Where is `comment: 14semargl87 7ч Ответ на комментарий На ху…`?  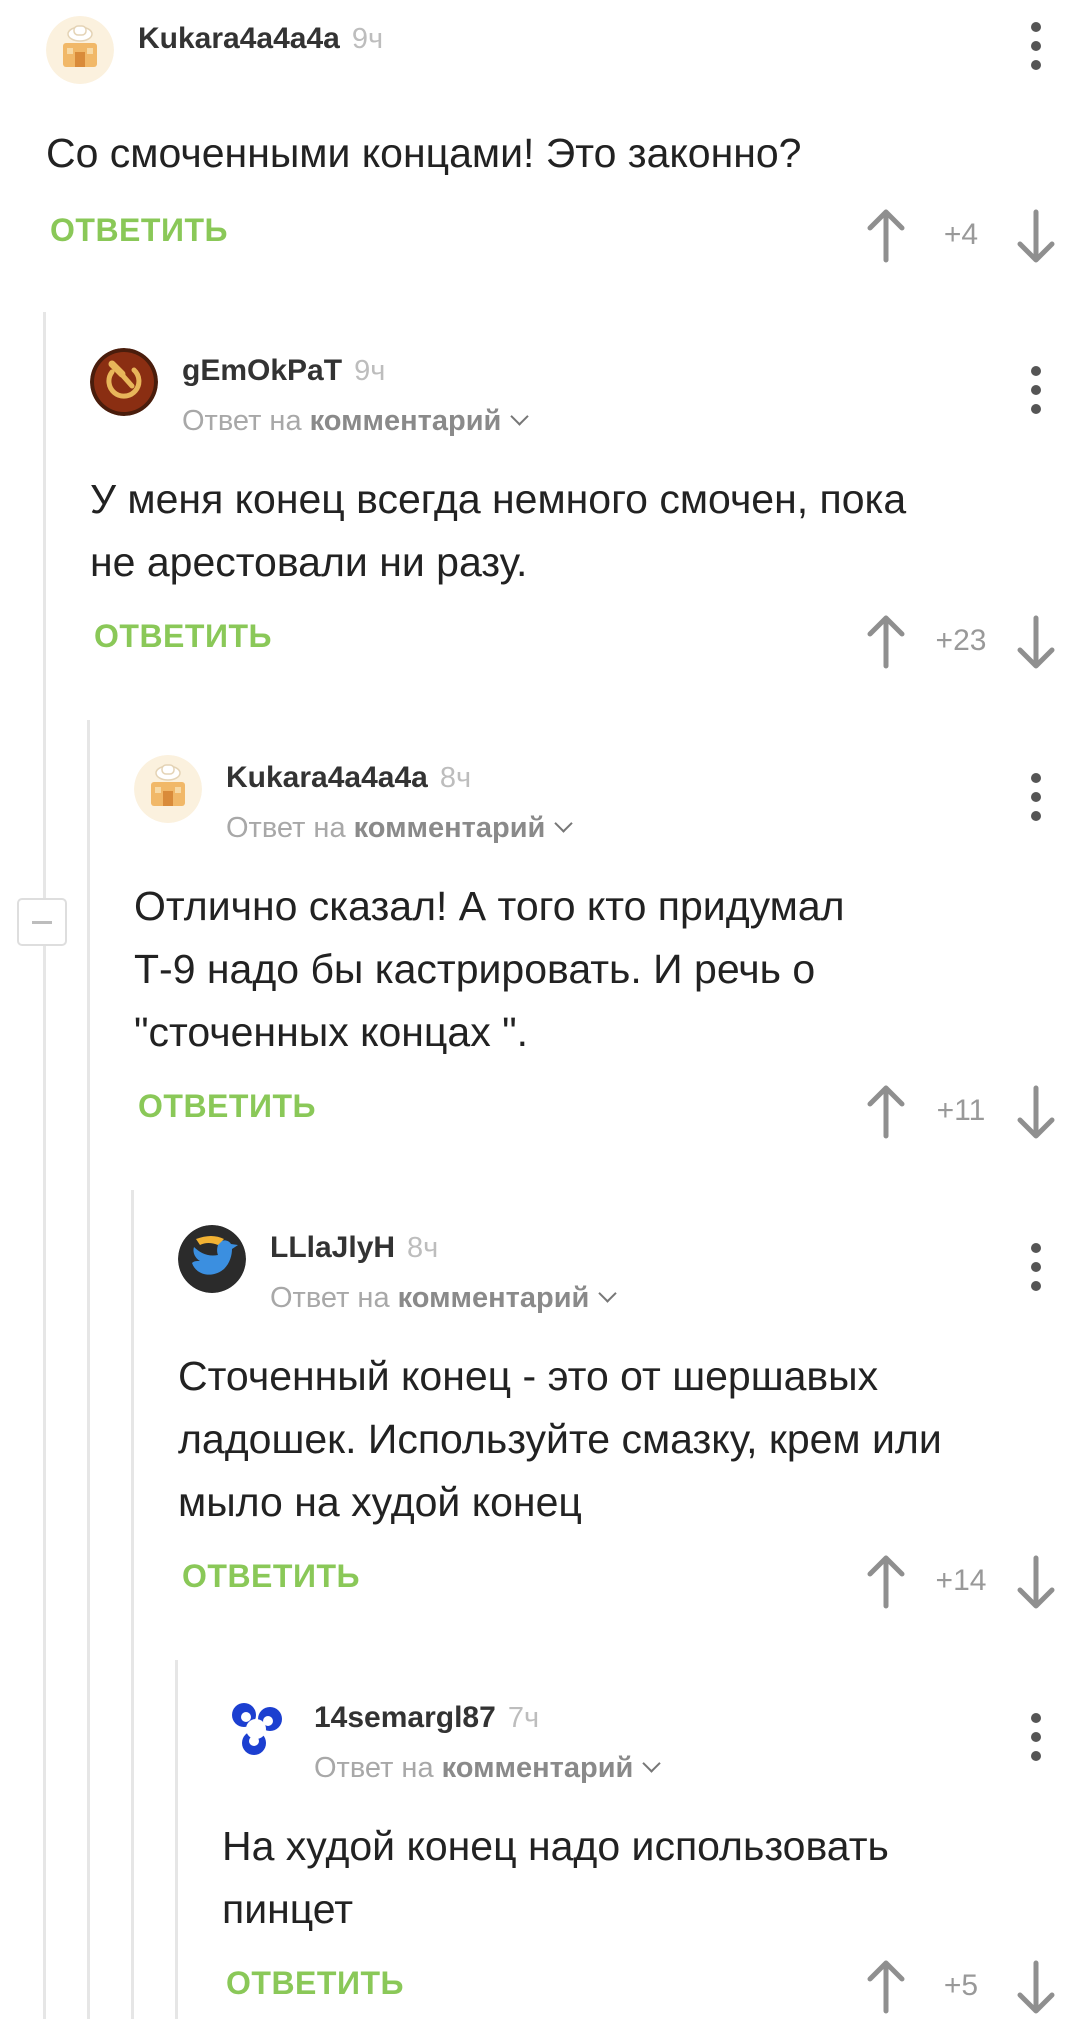
comment: 14semargl87 7ч Ответ на комментарий На ху… is located at coordinates (651, 1857).